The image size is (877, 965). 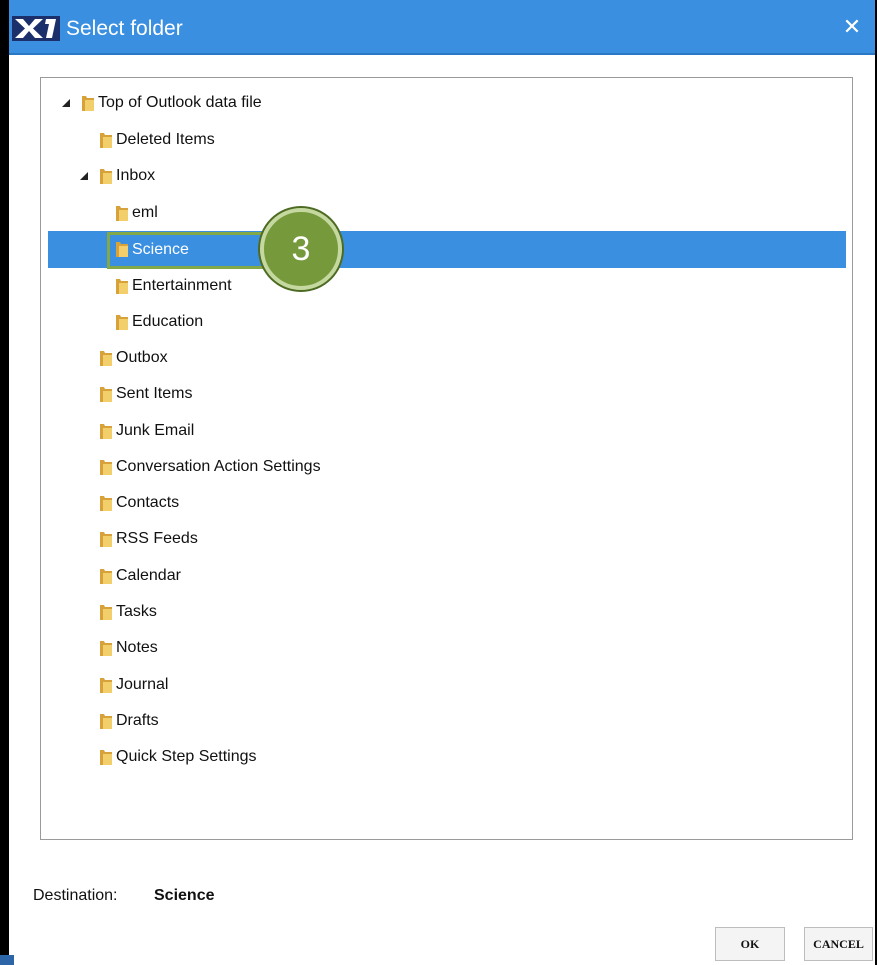 What do you see at coordinates (447, 503) in the screenshot?
I see `tree-item-contacts: Contacts` at bounding box center [447, 503].